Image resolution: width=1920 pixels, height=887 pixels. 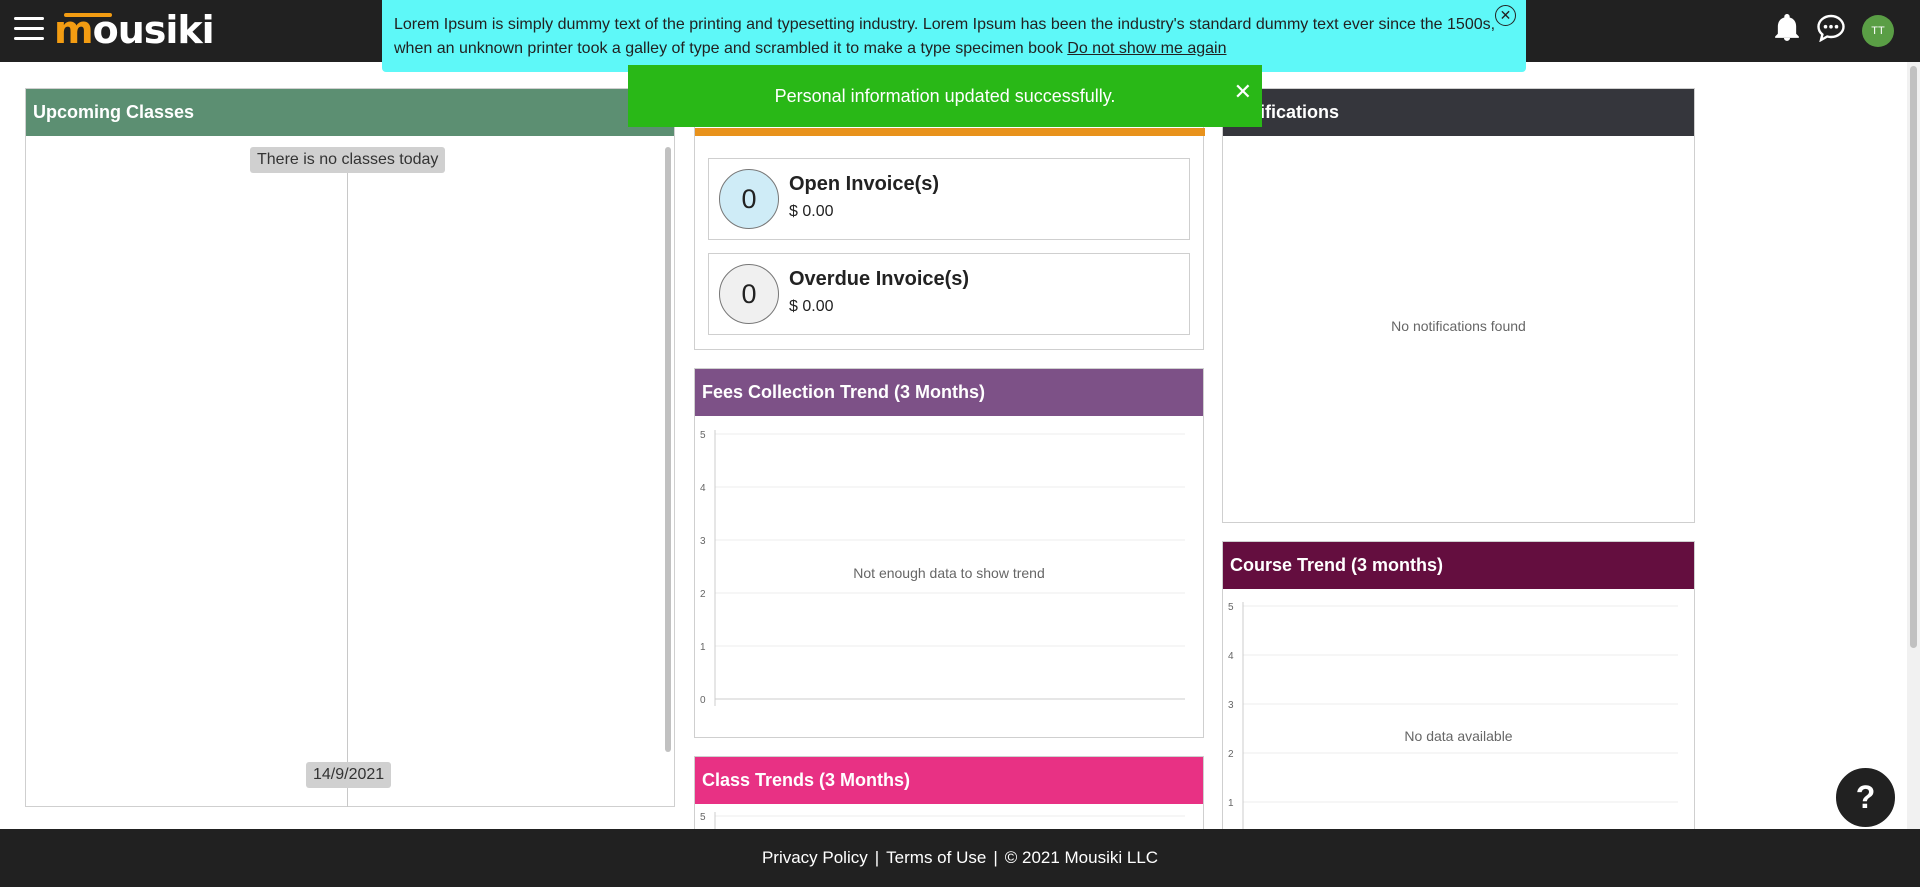 I want to click on no-classes-badge: There is no classes today, so click(x=348, y=160).